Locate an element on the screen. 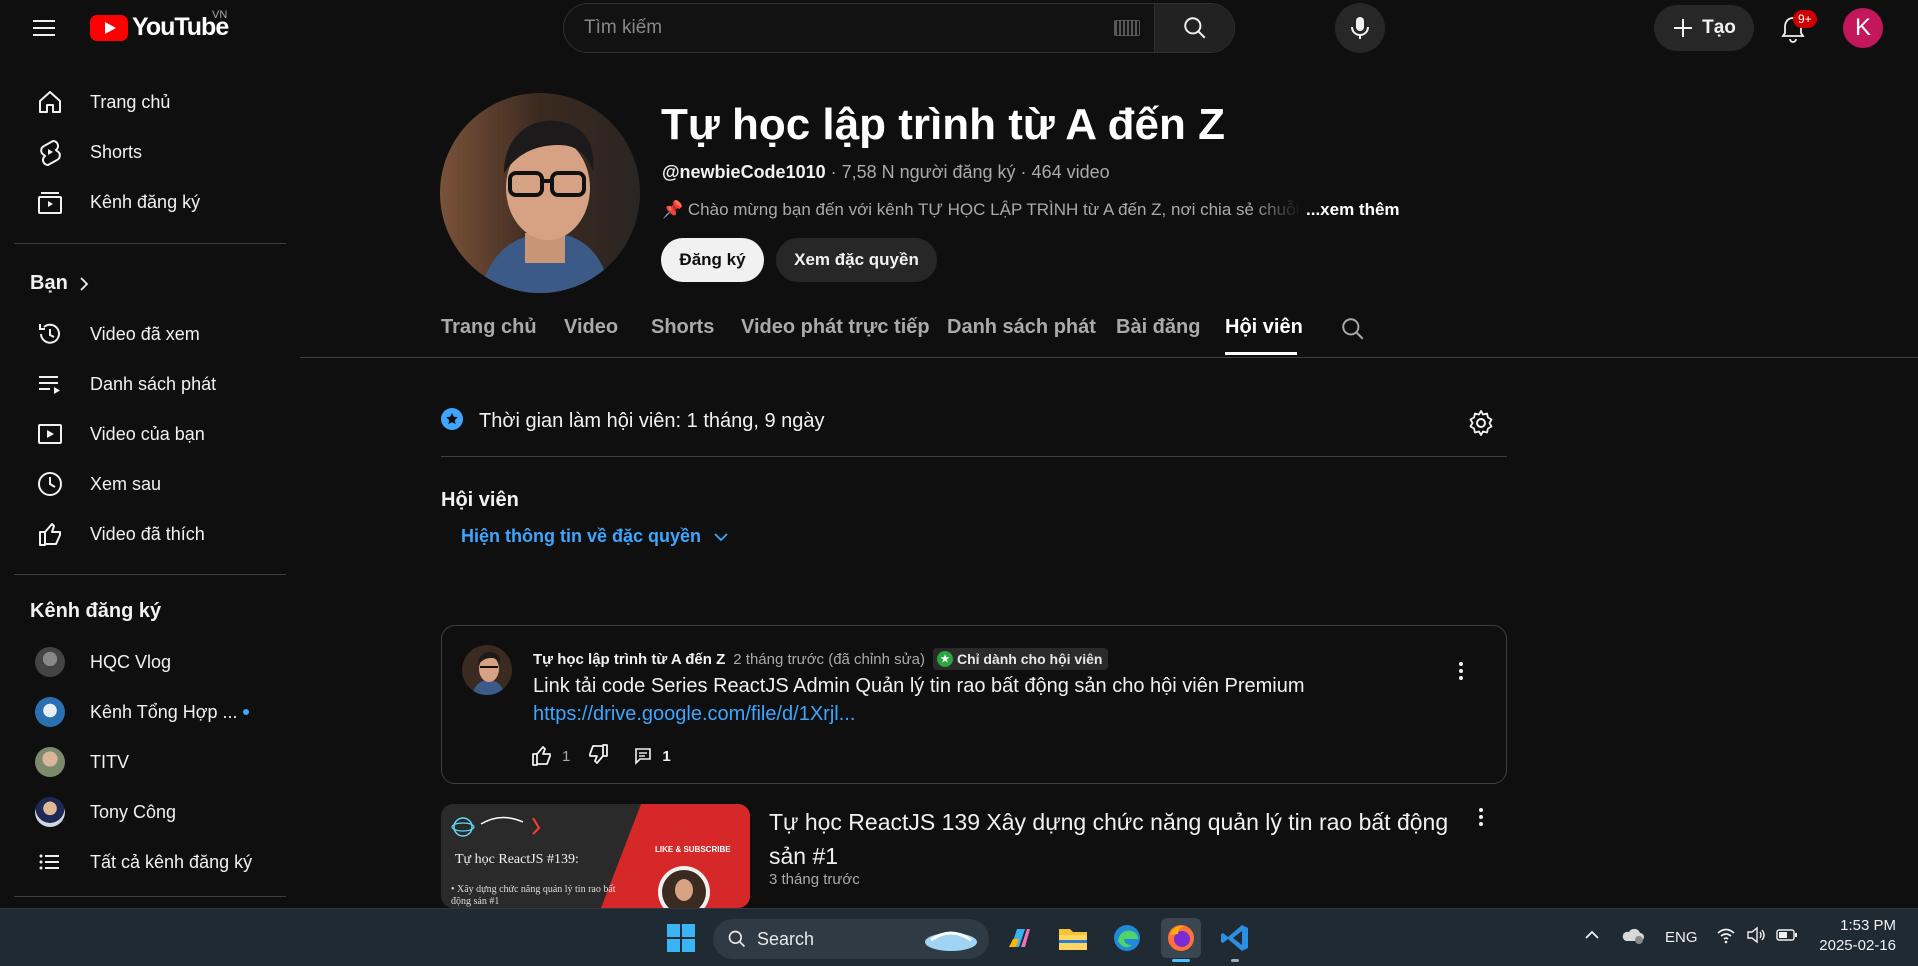  tab-membership: Hội viên is located at coordinates (1264, 327).